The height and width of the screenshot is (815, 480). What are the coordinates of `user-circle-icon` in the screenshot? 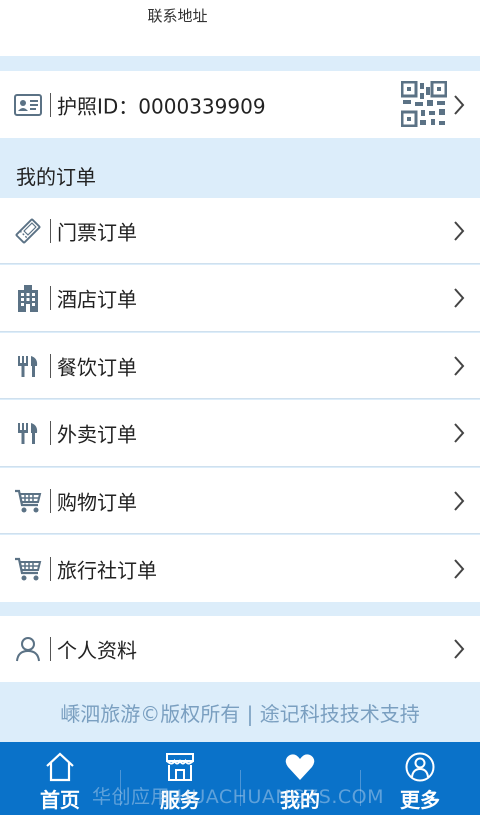 It's located at (420, 767).